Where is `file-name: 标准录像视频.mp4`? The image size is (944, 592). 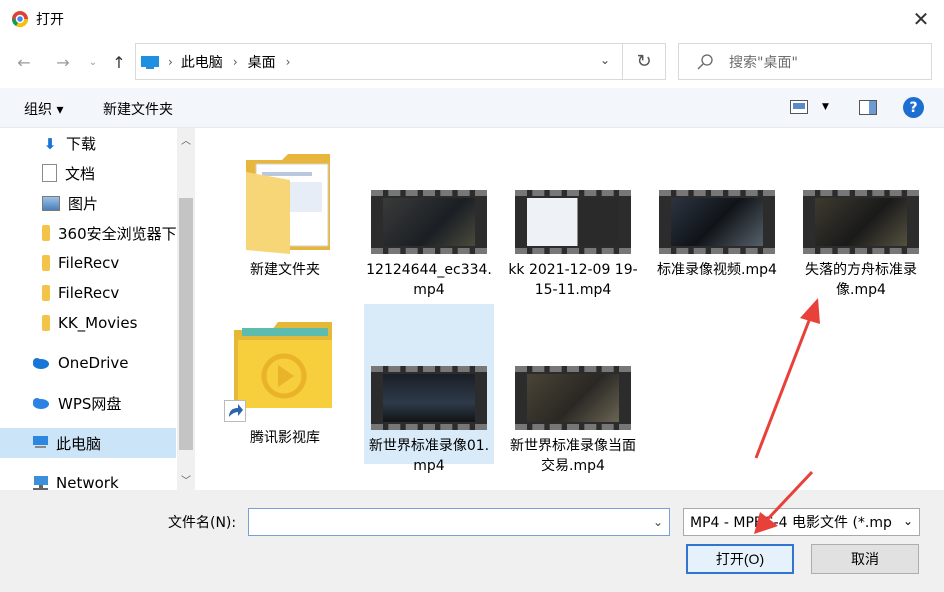 file-name: 标准录像视频.mp4 is located at coordinates (717, 270).